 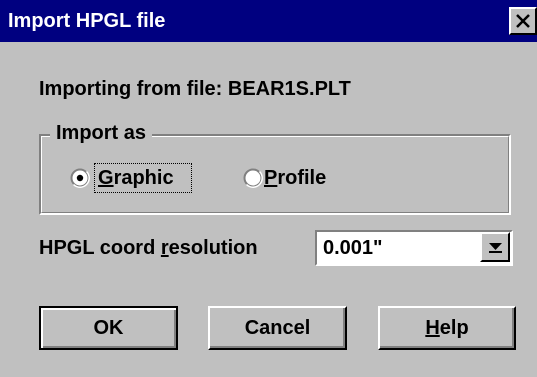 I want to click on close-icon, so click(x=523, y=21).